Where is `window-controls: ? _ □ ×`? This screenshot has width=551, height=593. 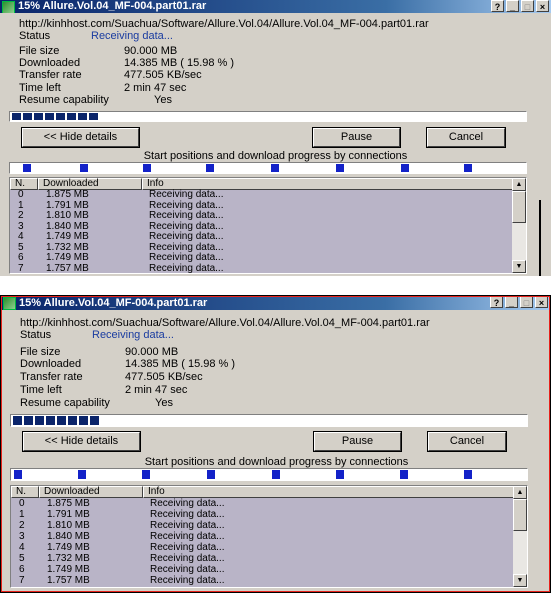
window-controls: ? _ □ × is located at coordinates (520, 6).